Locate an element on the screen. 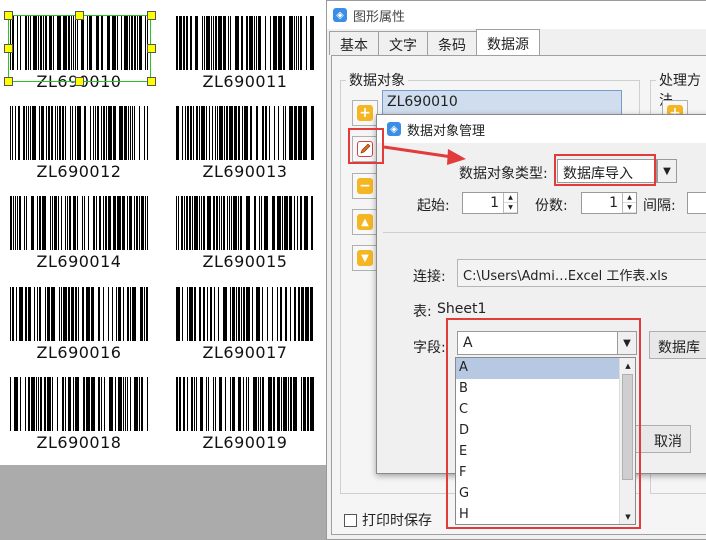 Image resolution: width=706 pixels, height=540 pixels. tab-basic: 基本 is located at coordinates (354, 43).